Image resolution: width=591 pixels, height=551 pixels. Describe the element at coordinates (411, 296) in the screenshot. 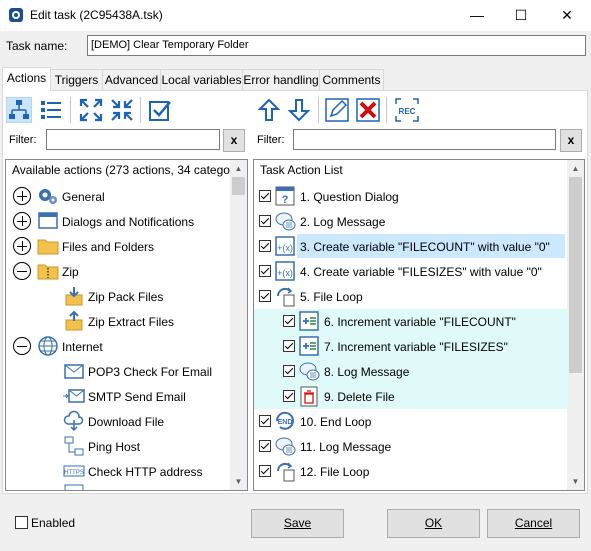

I see `task-action-row: 5. File Loop` at that location.